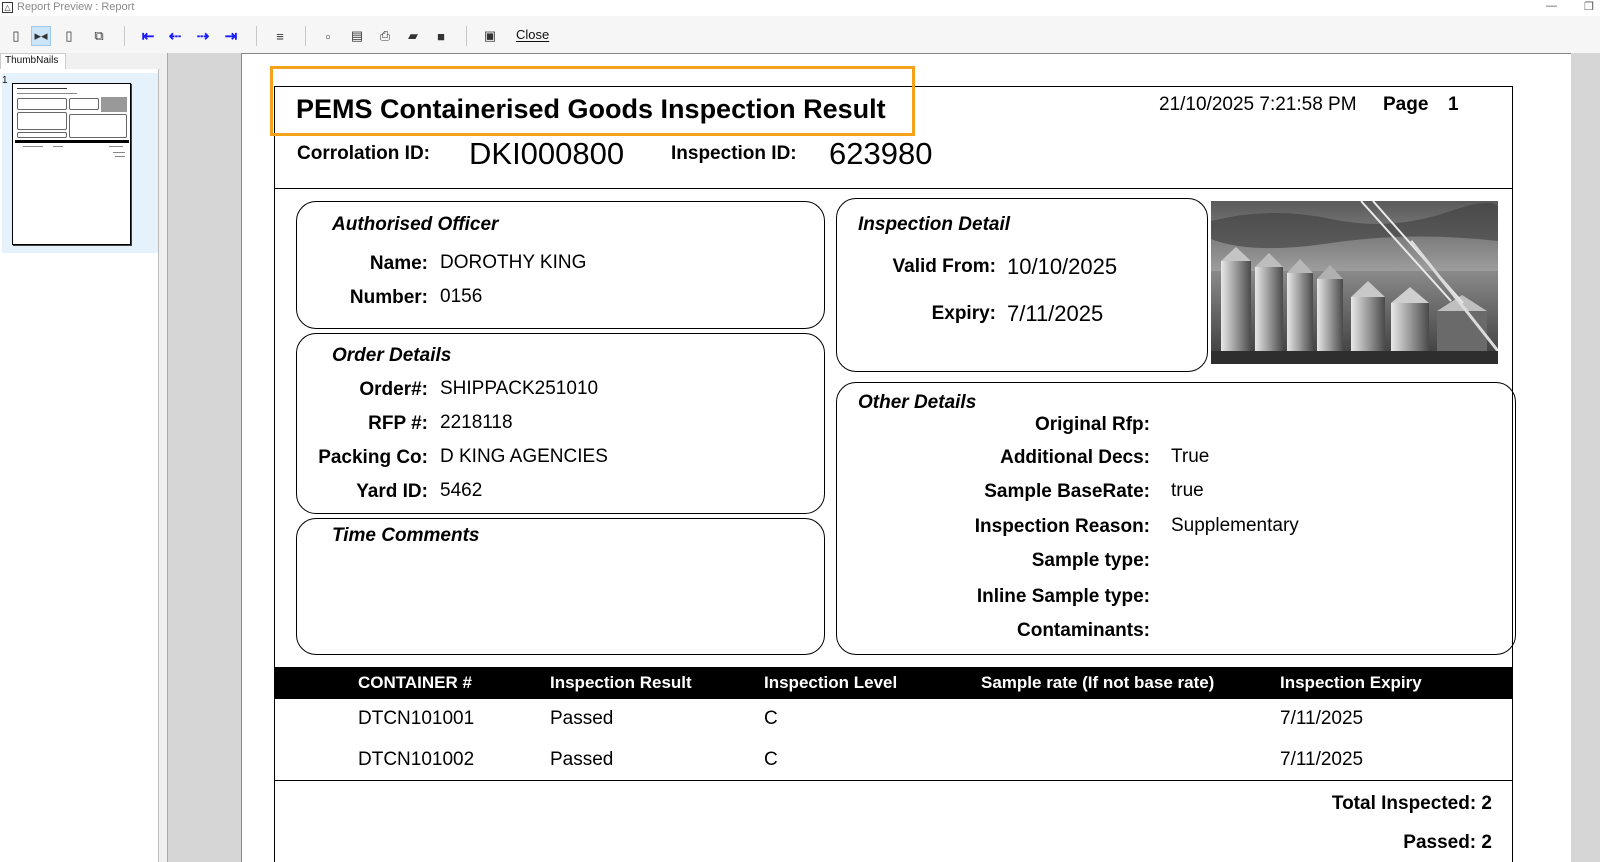  Describe the element at coordinates (357, 36) in the screenshot. I see `setup-icon: ▤` at that location.